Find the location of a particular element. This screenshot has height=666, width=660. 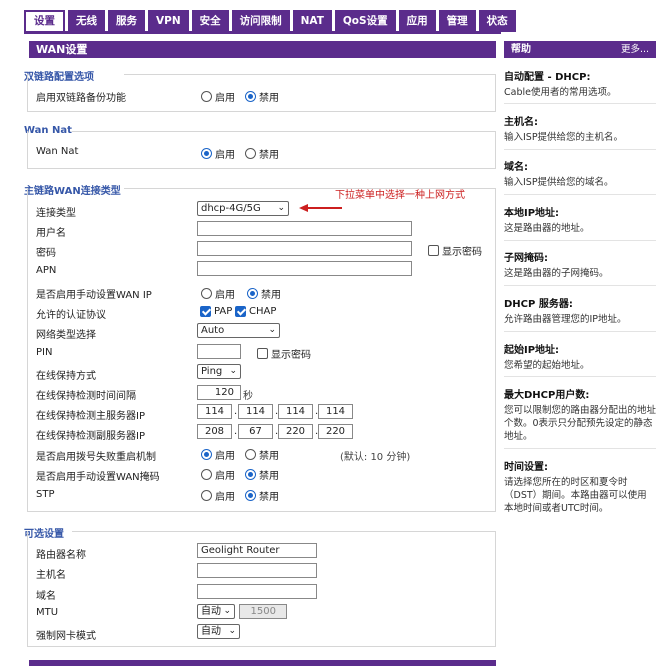

select-value: dhcp-4G/5G is located at coordinates (231, 208).